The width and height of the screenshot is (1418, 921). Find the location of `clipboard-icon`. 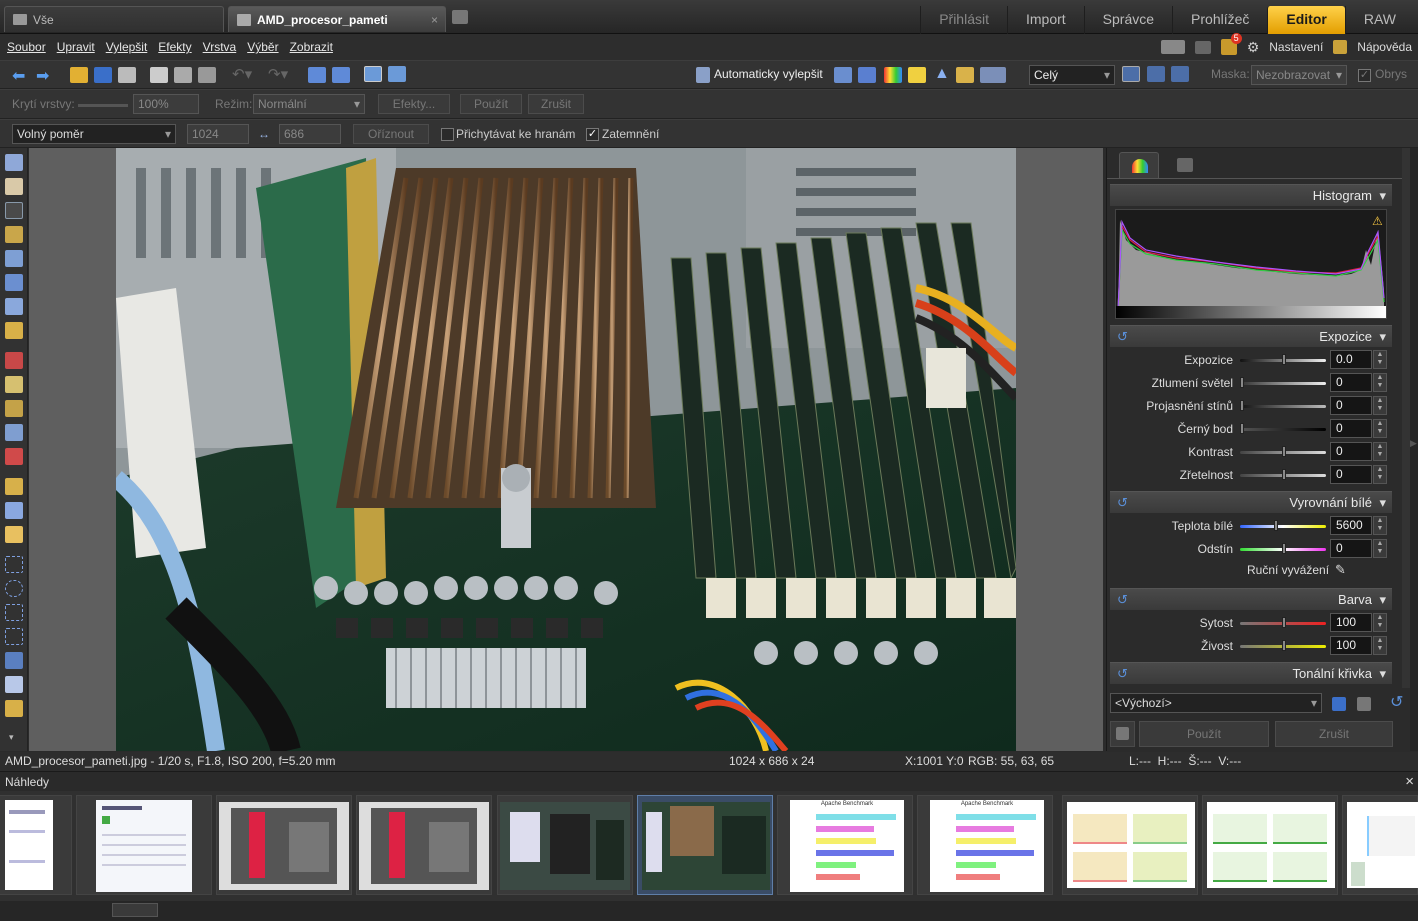

clipboard-icon is located at coordinates (207, 75).